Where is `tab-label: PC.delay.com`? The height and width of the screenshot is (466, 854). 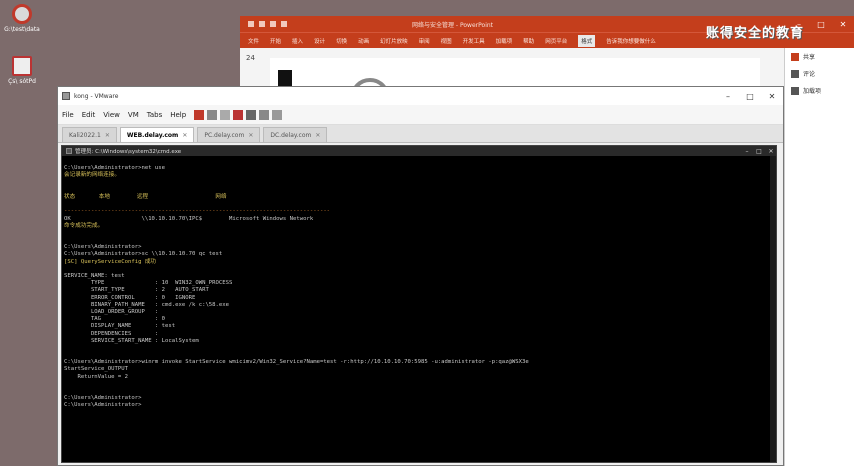 tab-label: PC.delay.com is located at coordinates (224, 135).